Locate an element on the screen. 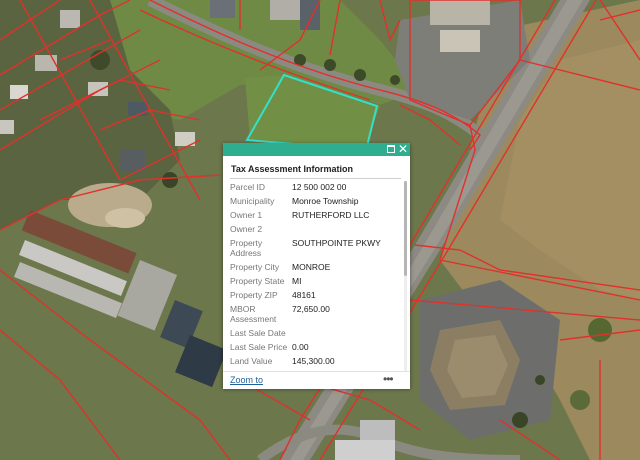 The height and width of the screenshot is (460, 640). attribute-label: Property City is located at coordinates (255, 267).